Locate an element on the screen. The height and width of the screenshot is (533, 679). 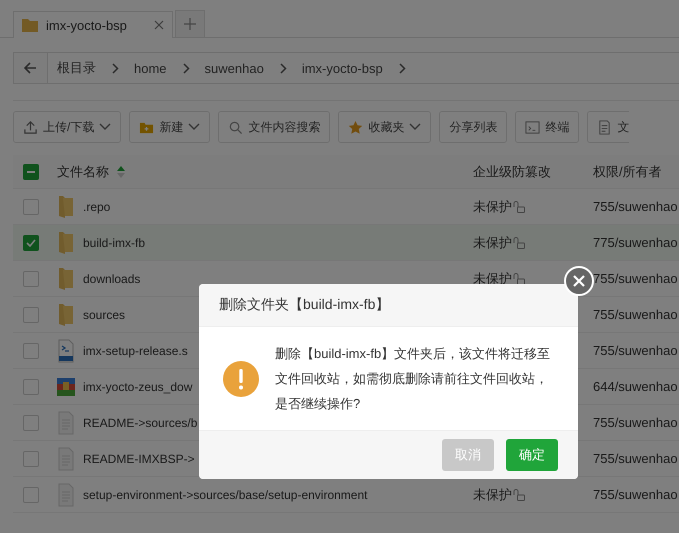
toolbar-button: 上传/下载 is located at coordinates (67, 127).